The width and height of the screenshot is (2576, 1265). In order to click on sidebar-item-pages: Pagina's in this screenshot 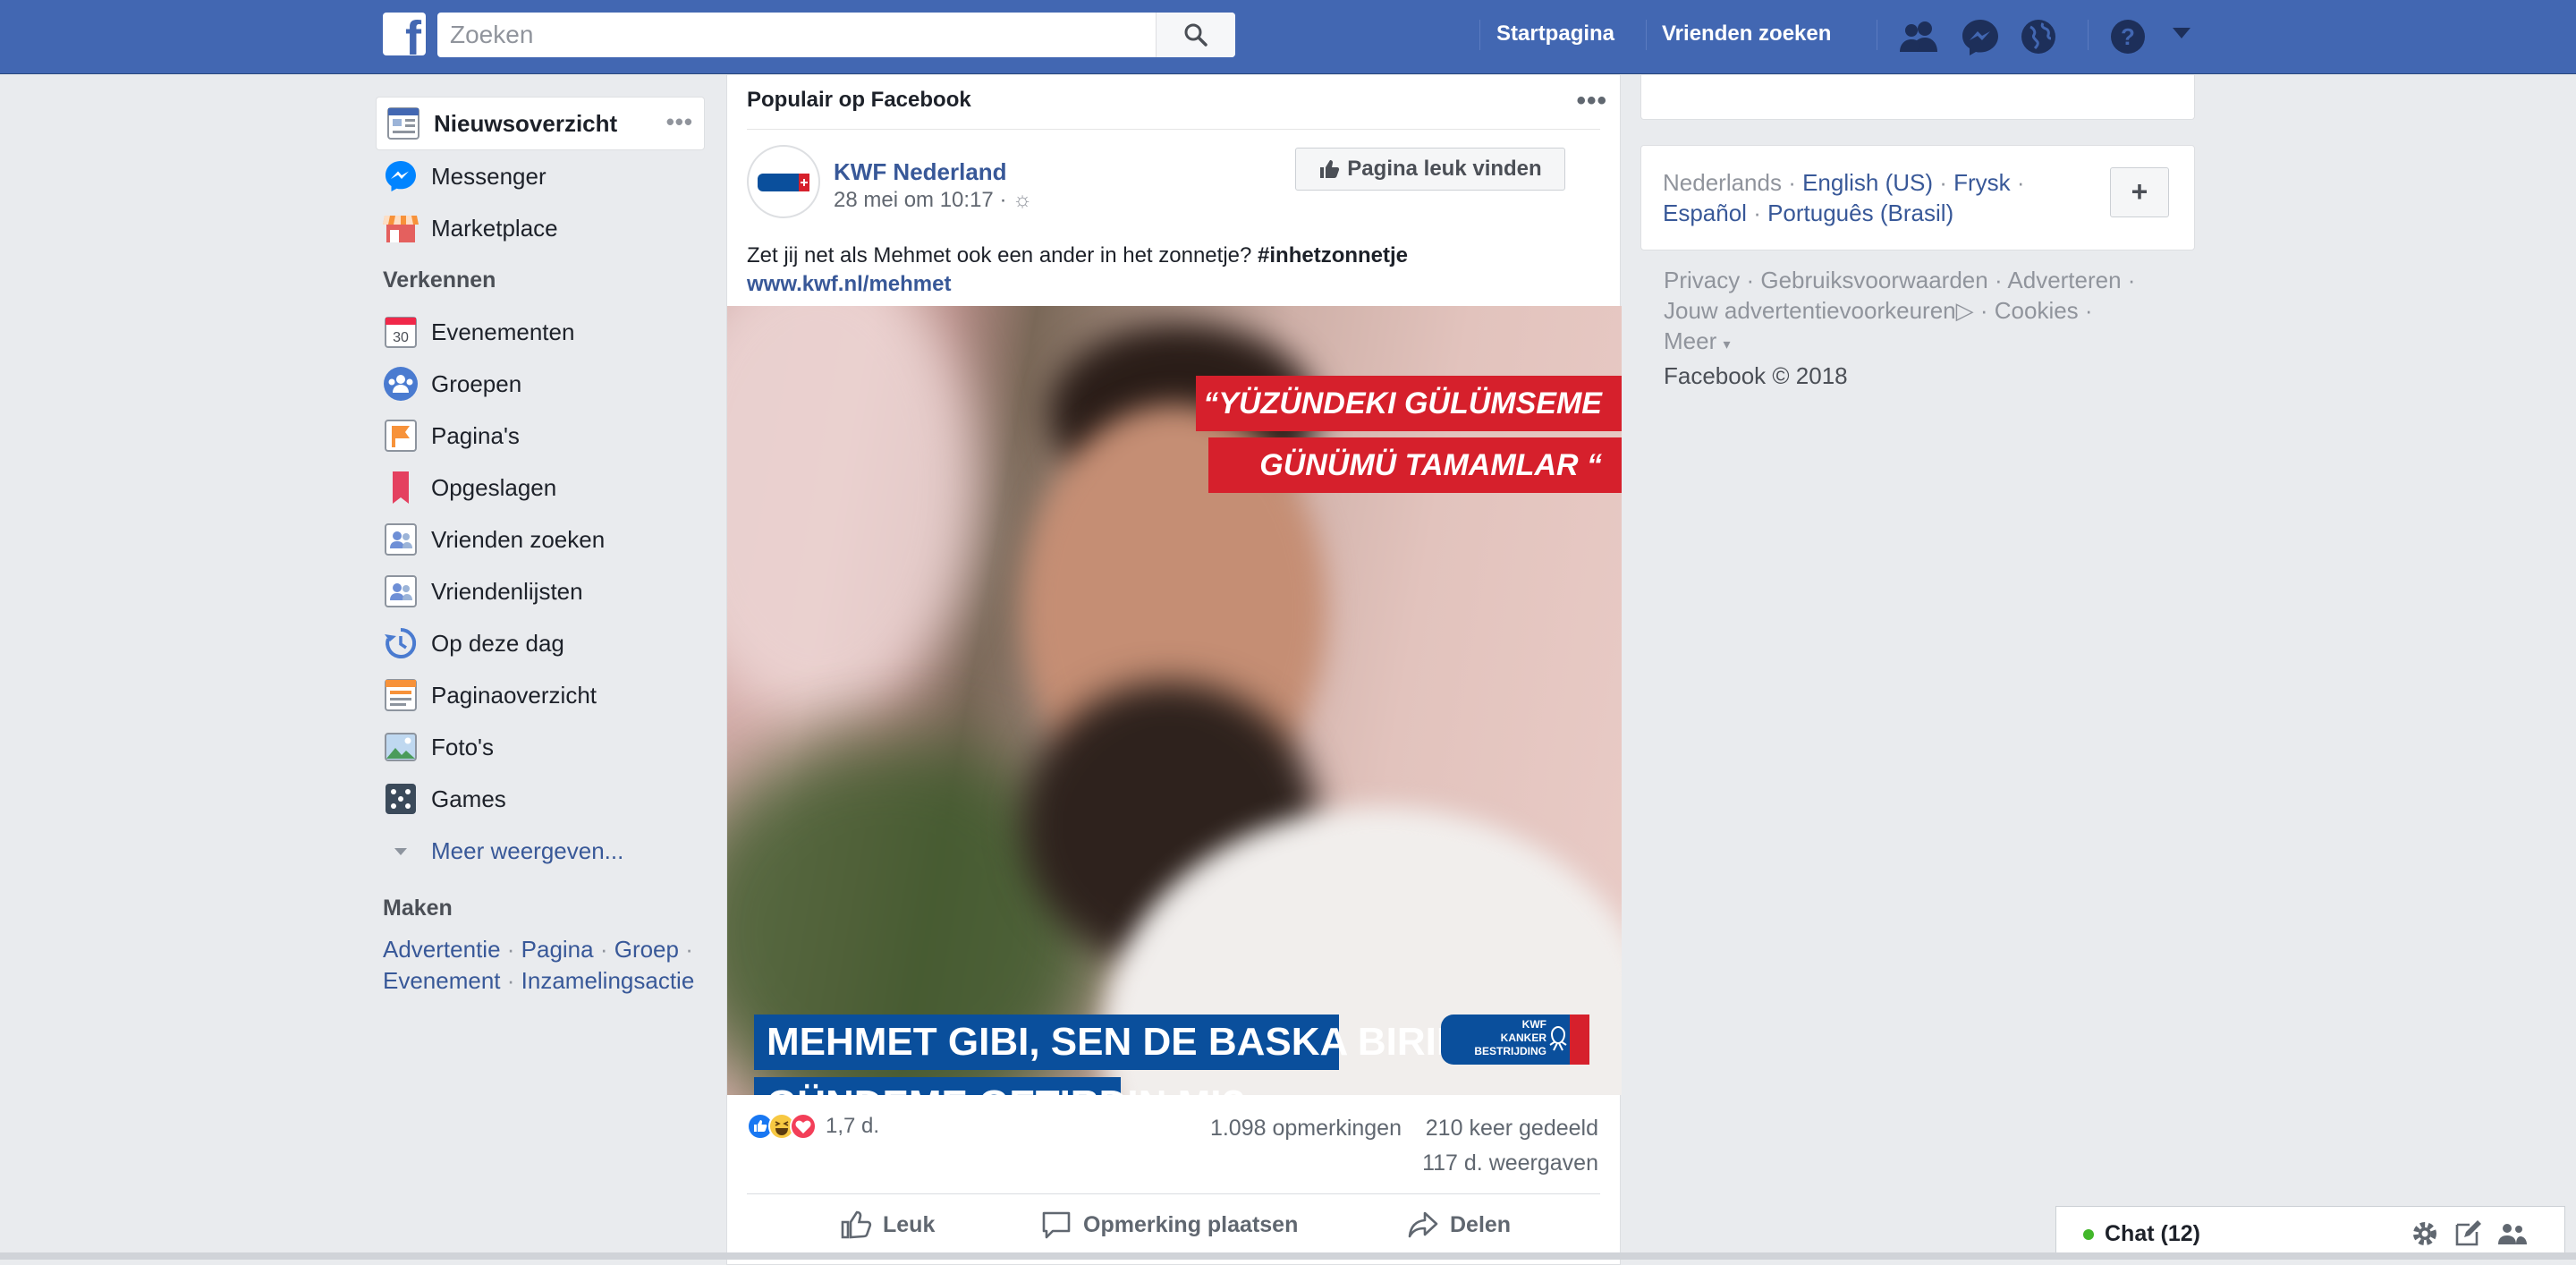, I will do `click(540, 436)`.